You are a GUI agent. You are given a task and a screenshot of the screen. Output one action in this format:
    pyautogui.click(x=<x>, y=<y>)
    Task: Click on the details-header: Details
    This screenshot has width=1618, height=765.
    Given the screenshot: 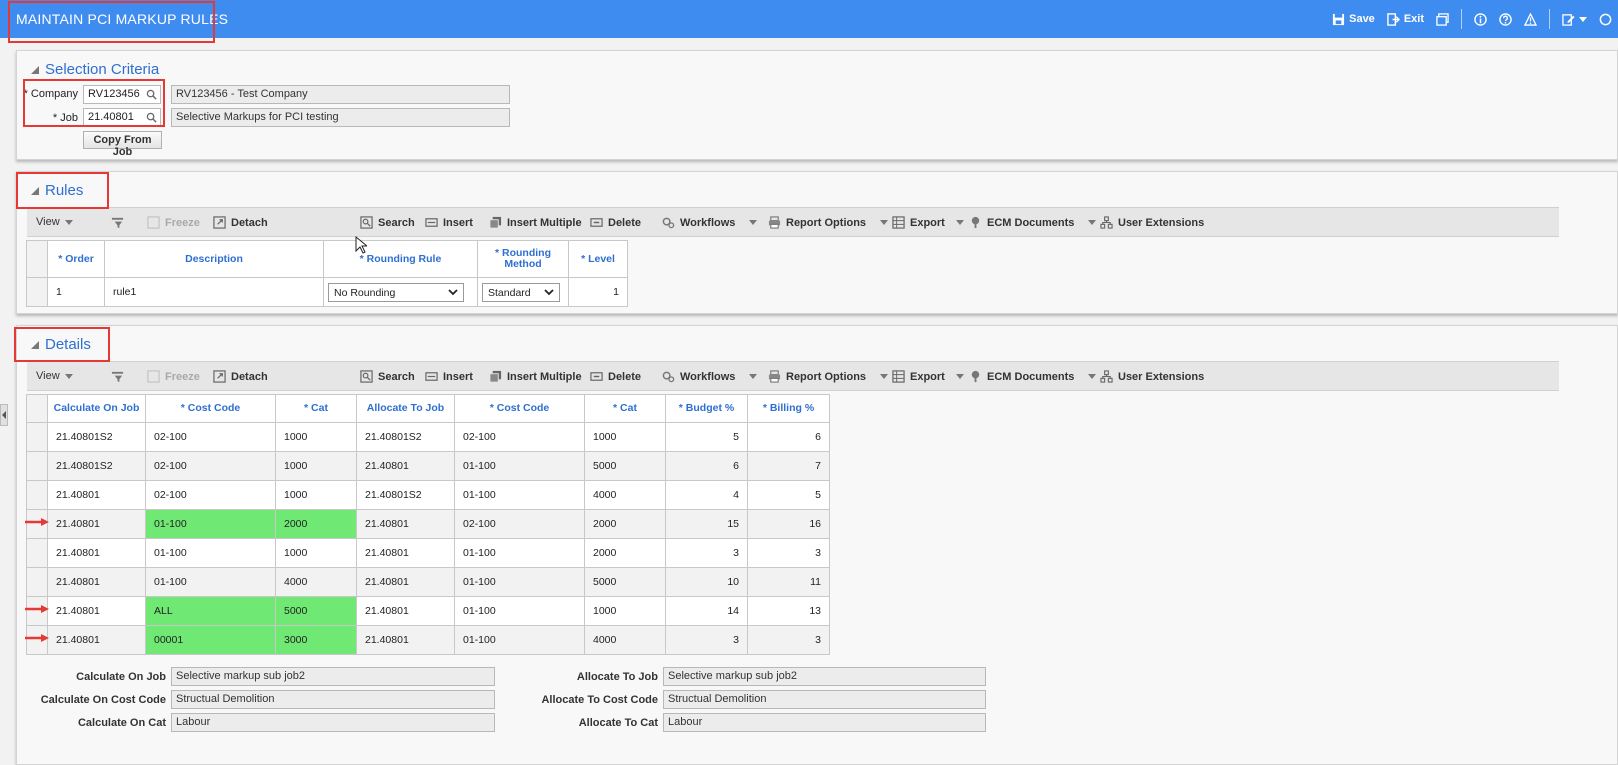 What is the action you would take?
    pyautogui.click(x=61, y=344)
    